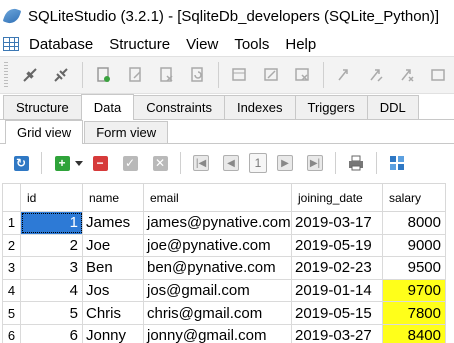 The width and height of the screenshot is (454, 343). What do you see at coordinates (11, 290) in the screenshot?
I see `row-number: 4` at bounding box center [11, 290].